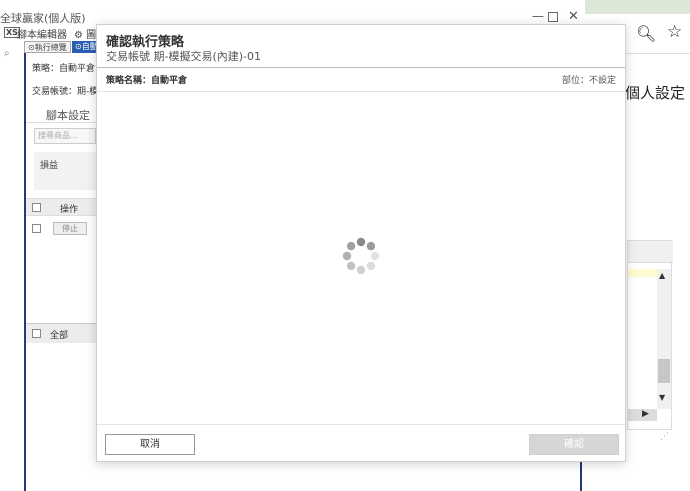  What do you see at coordinates (85, 47) in the screenshot?
I see `tab-auto-trading: ⊙自動` at bounding box center [85, 47].